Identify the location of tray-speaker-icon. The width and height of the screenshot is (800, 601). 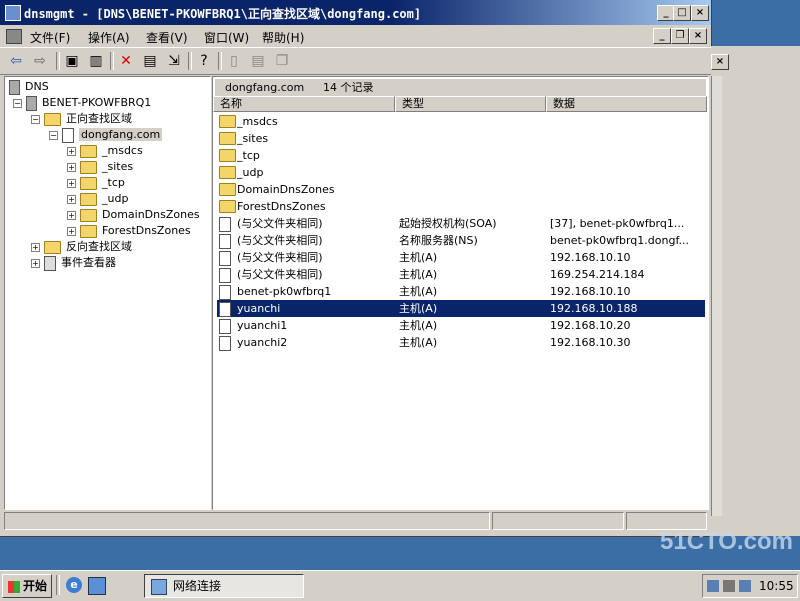
(729, 586).